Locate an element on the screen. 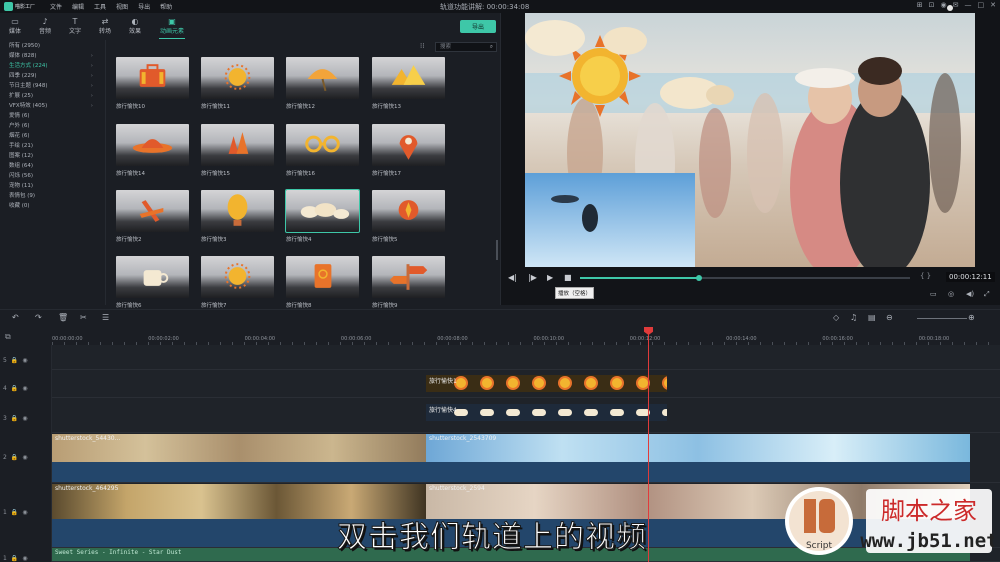 This screenshot has height=562, width=1000. cart-icon: ⊞ is located at coordinates (920, 5).